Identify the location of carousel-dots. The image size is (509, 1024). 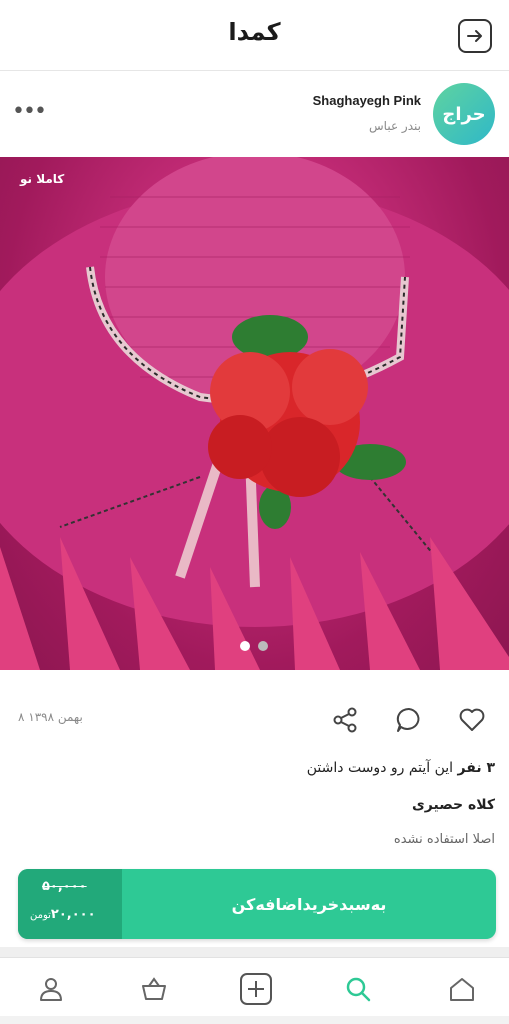
(254, 646).